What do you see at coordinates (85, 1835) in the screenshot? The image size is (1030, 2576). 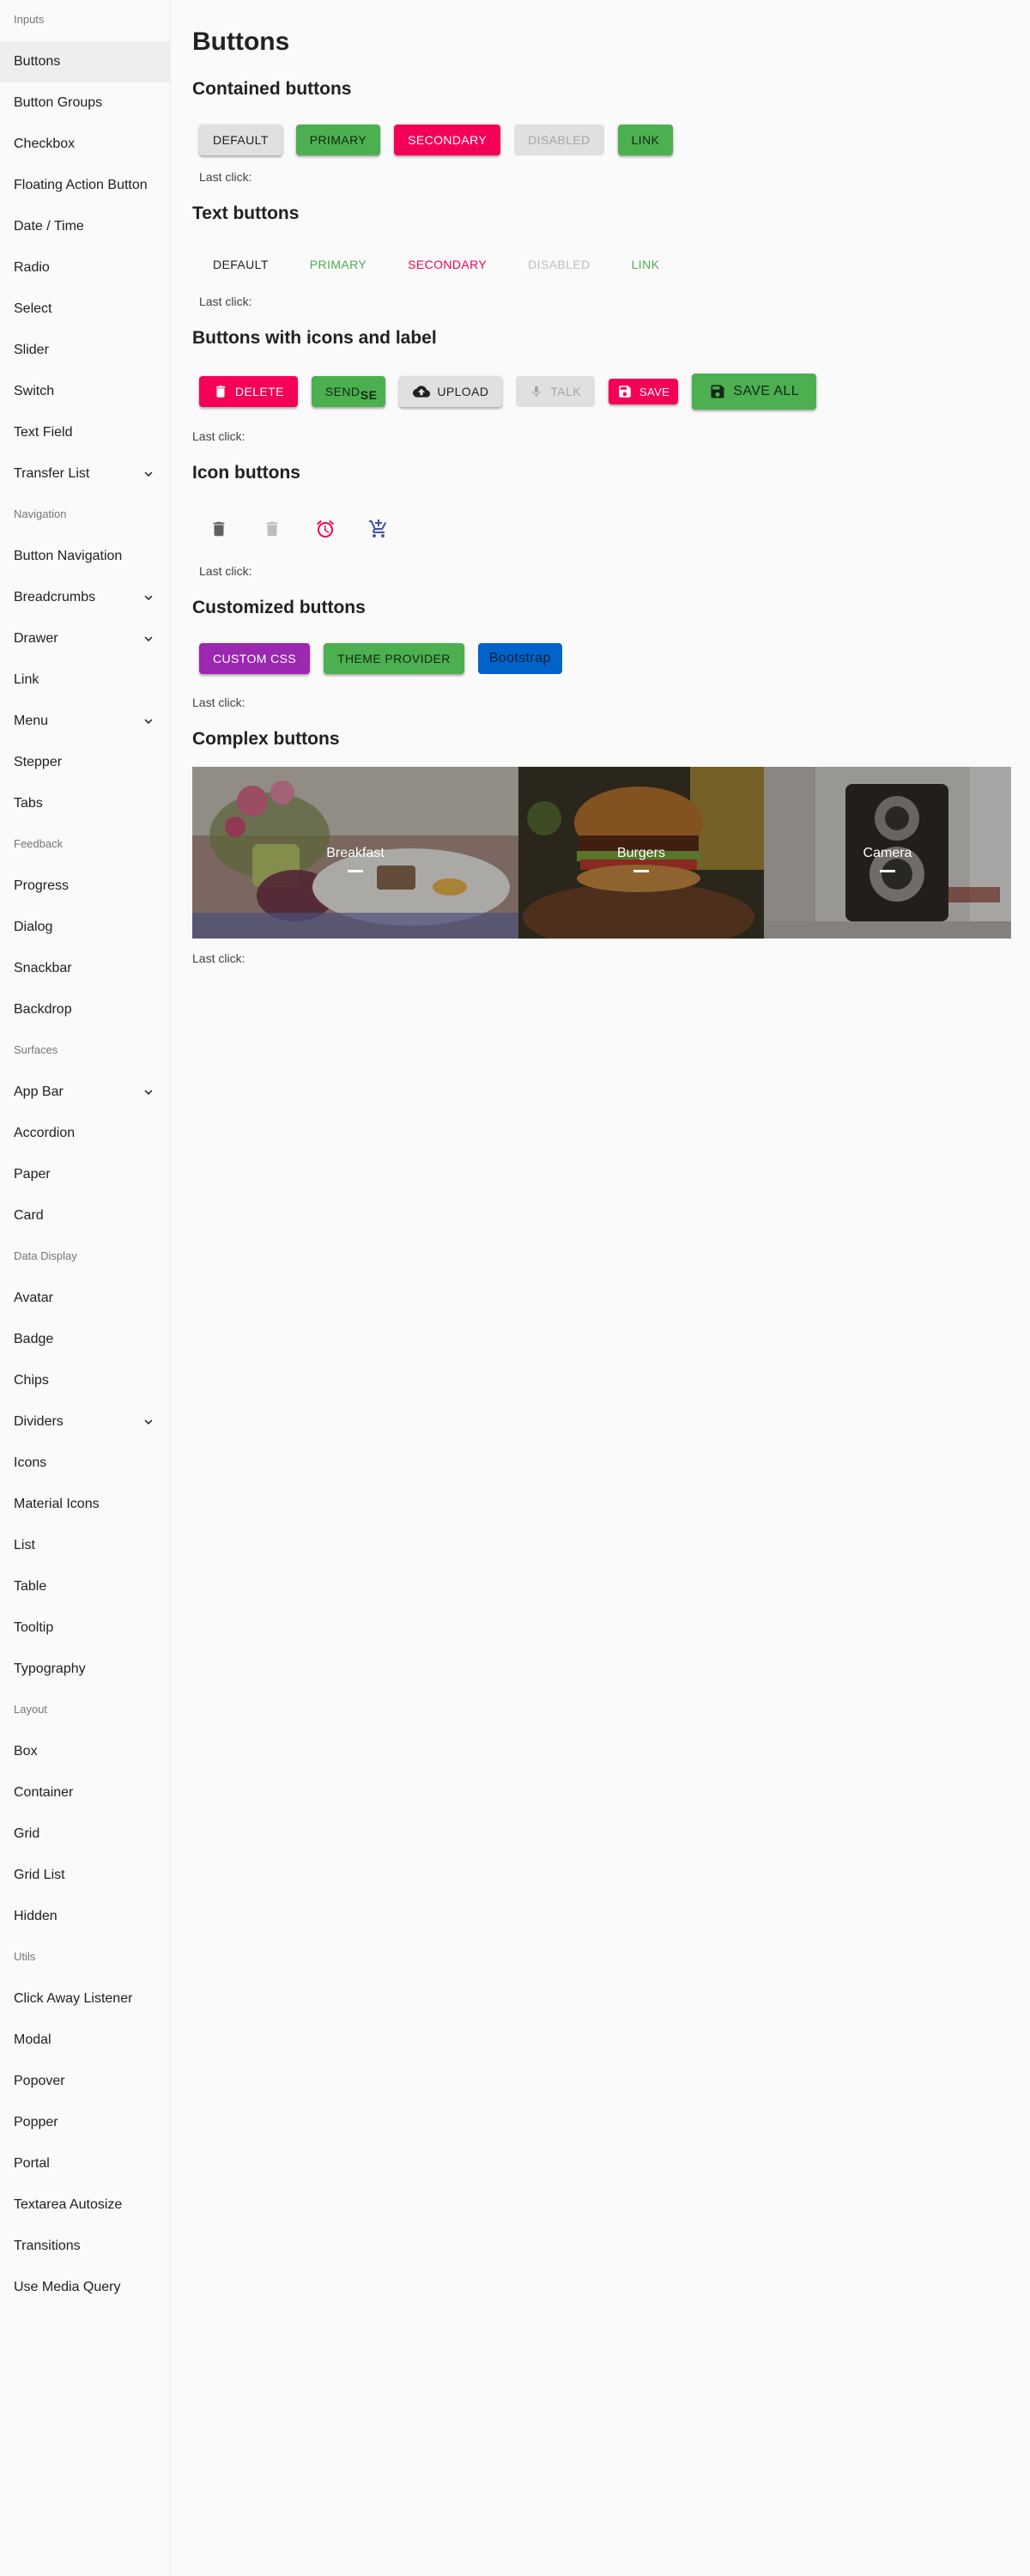 I see `sidebar-item-grid: Grid` at bounding box center [85, 1835].